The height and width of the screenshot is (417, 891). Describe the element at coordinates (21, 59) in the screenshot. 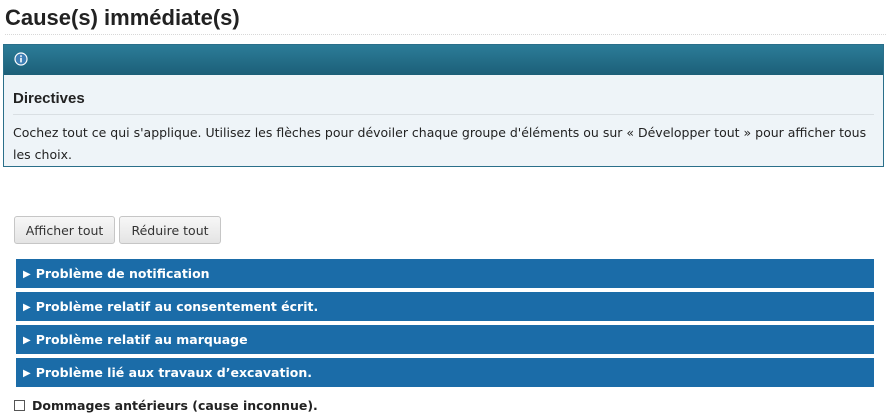

I see `info-icon` at that location.